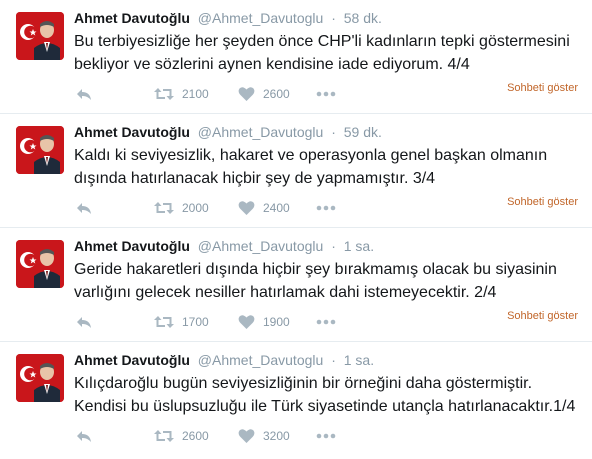 The image size is (592, 459). What do you see at coordinates (276, 208) in the screenshot?
I see `like-count: 2400` at bounding box center [276, 208].